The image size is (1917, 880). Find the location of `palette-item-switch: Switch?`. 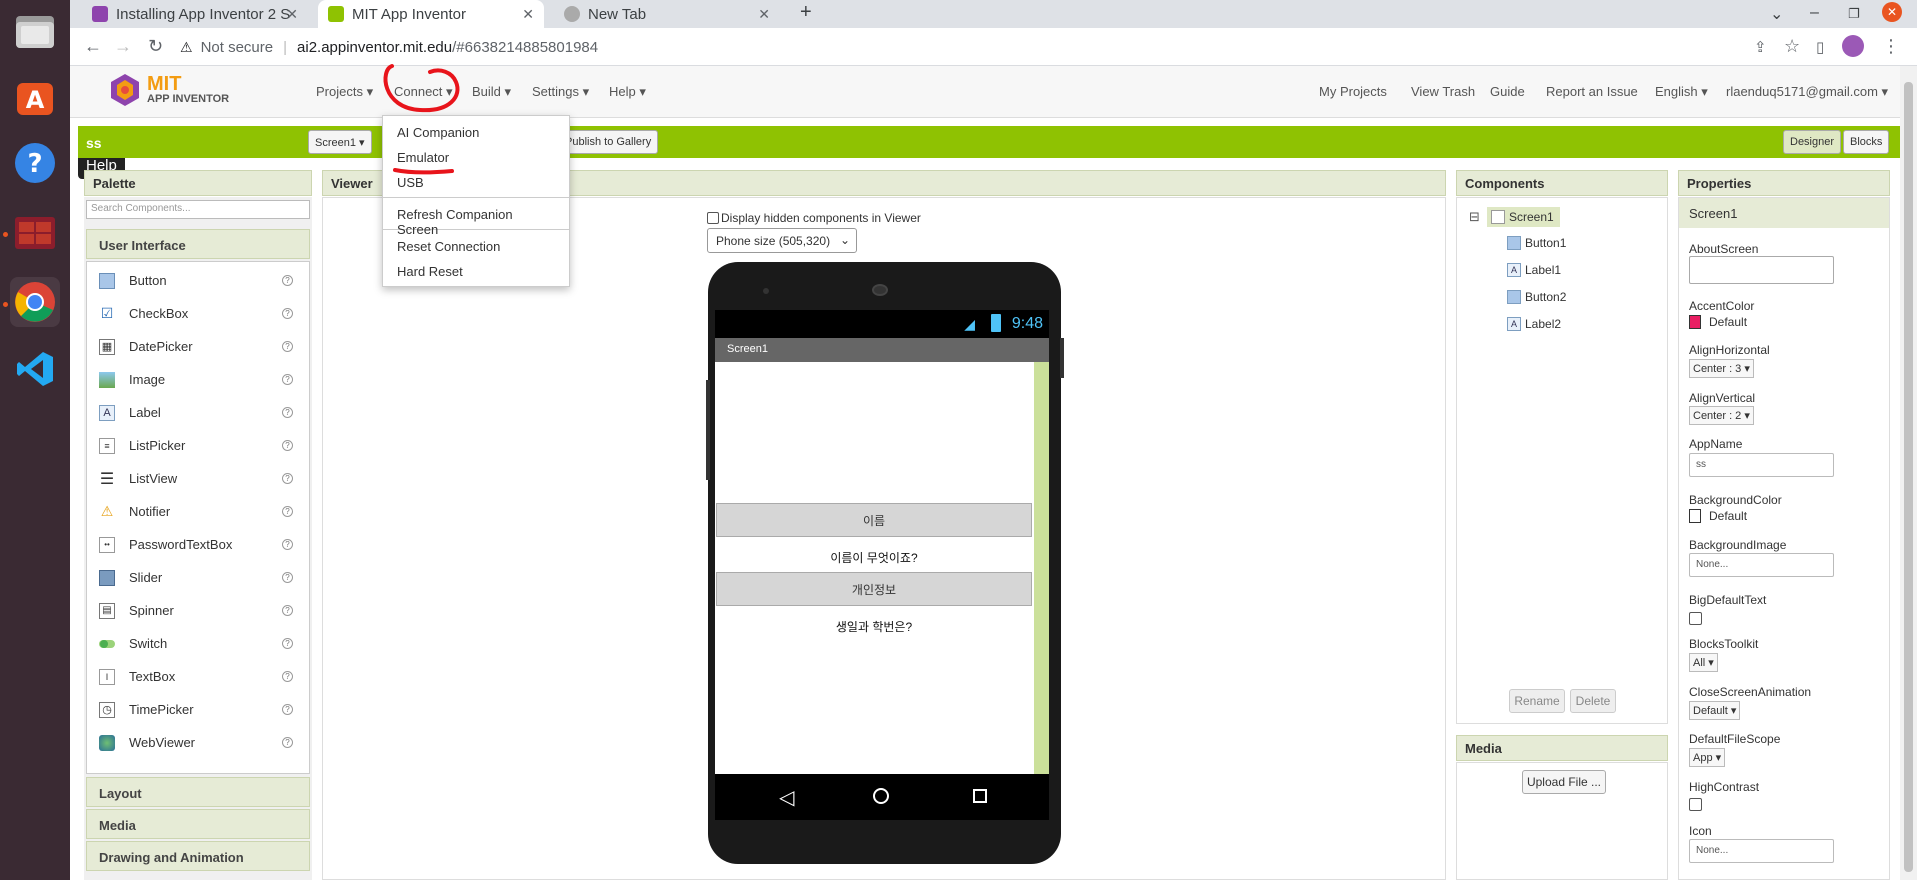

palette-item-switch: Switch? is located at coordinates (198, 643).